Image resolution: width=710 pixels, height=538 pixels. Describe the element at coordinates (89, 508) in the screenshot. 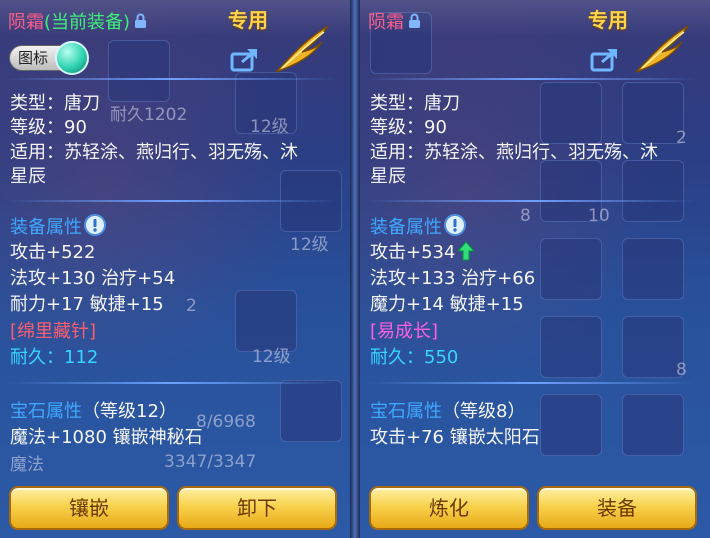

I see `inlay-button: 镶嵌` at that location.